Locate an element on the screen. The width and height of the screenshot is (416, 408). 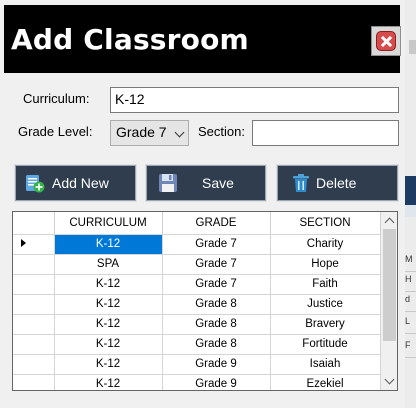
add-new-button: Add New is located at coordinates (75, 183).